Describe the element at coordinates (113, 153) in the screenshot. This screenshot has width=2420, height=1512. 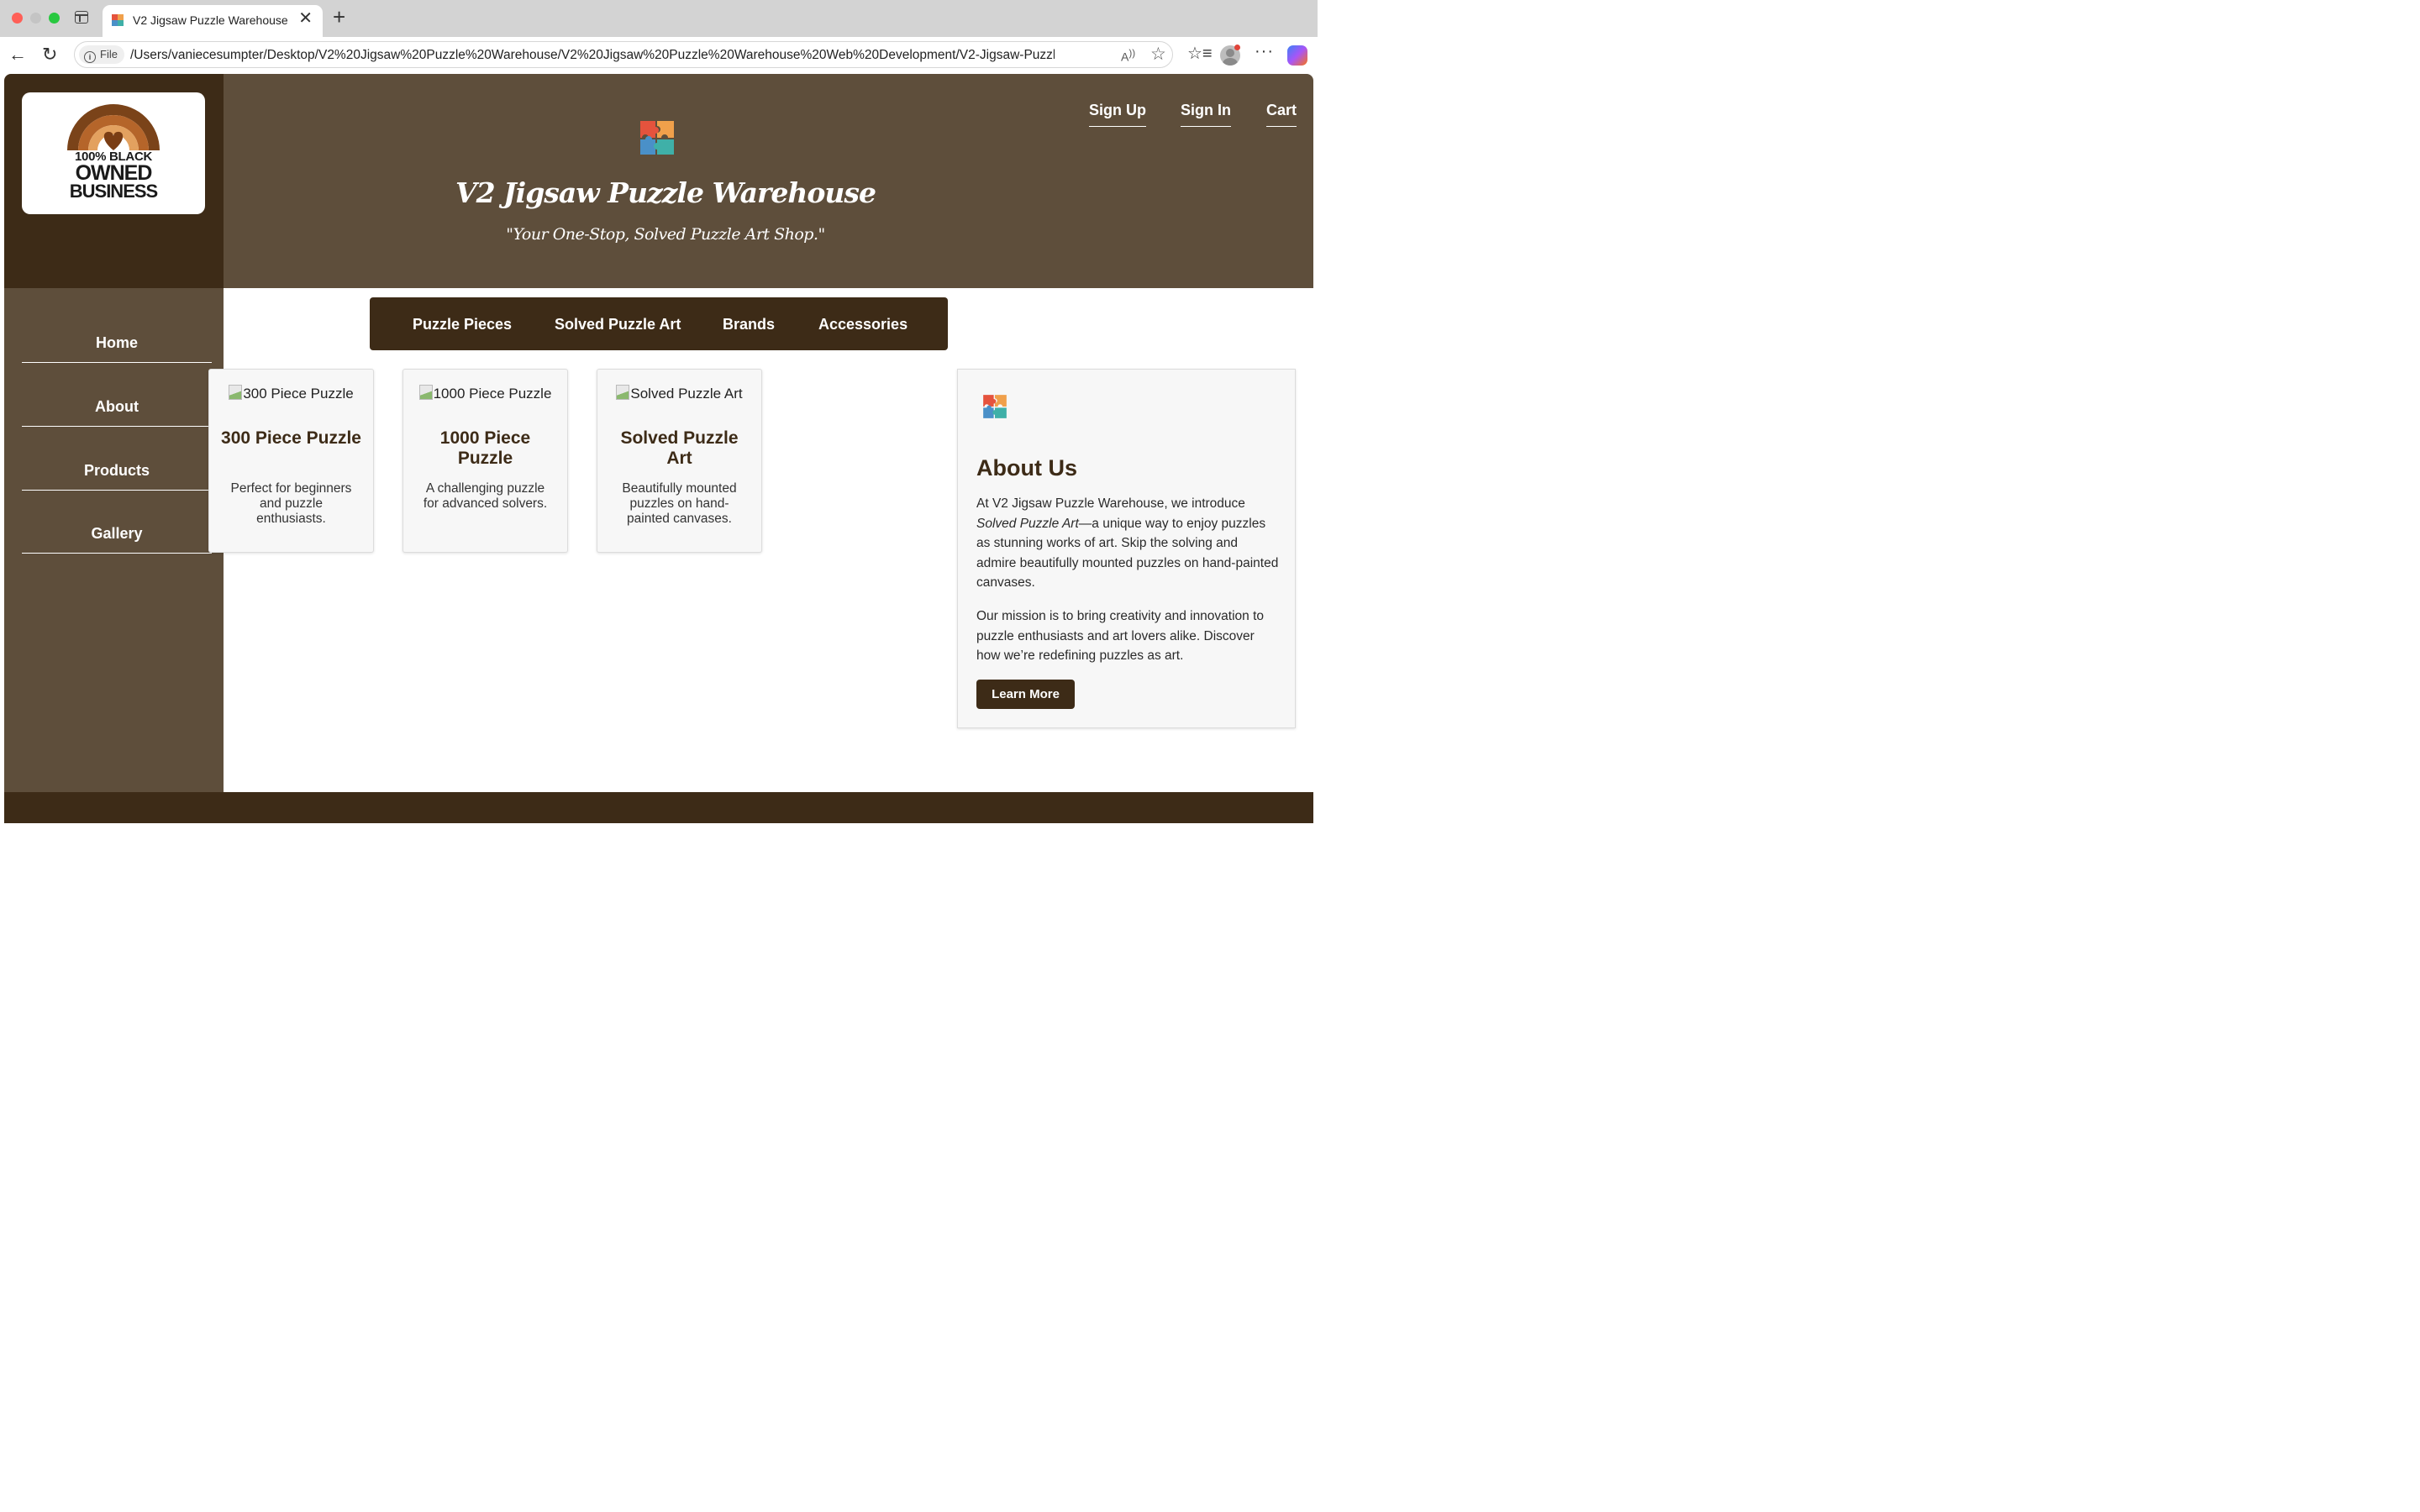
I see `black-owned-business-badge: 100% BLACK OWNED BUSINESS` at that location.